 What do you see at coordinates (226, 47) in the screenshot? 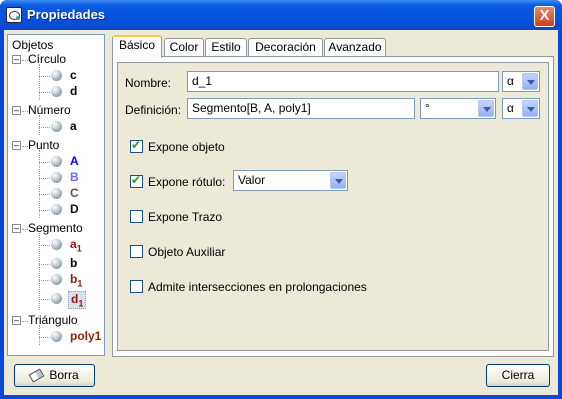
I see `tab-estilo: Estilo` at bounding box center [226, 47].